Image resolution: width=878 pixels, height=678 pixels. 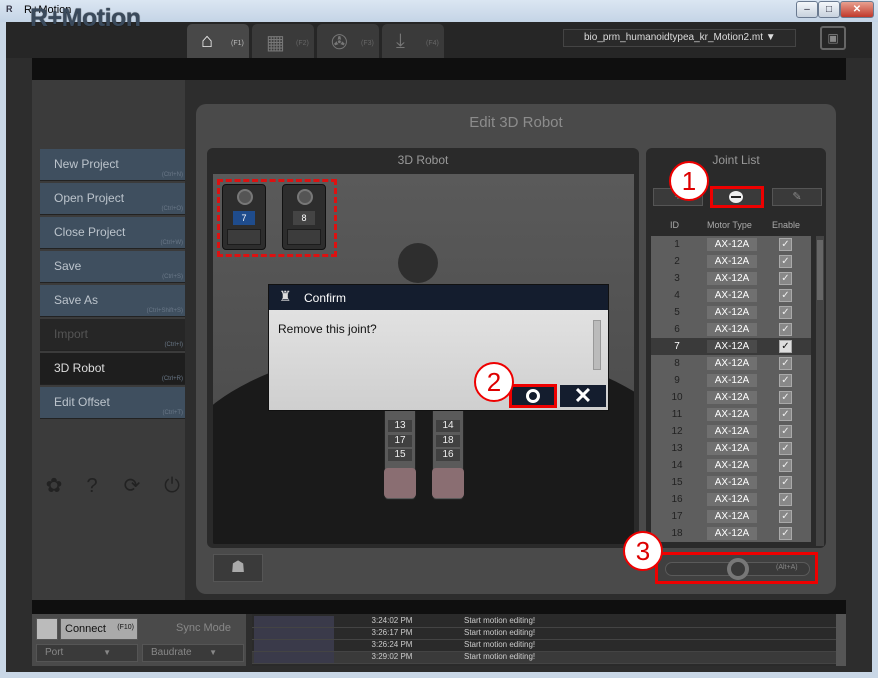 What do you see at coordinates (193, 653) in the screenshot?
I see `baudrate-select: Baudrate ▼` at bounding box center [193, 653].